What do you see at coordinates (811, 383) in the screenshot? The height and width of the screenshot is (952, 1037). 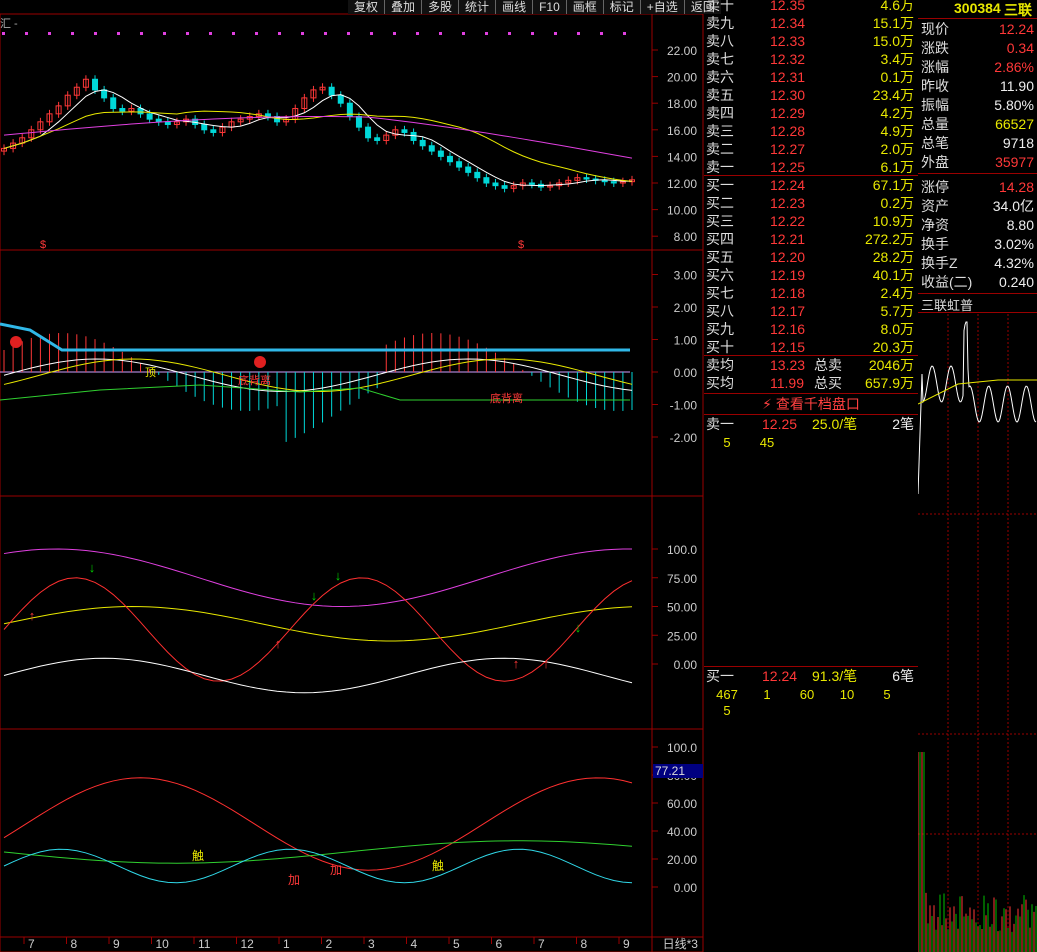 I see `buy-avg-row: 买均 11.99 总买 657.9万` at bounding box center [811, 383].